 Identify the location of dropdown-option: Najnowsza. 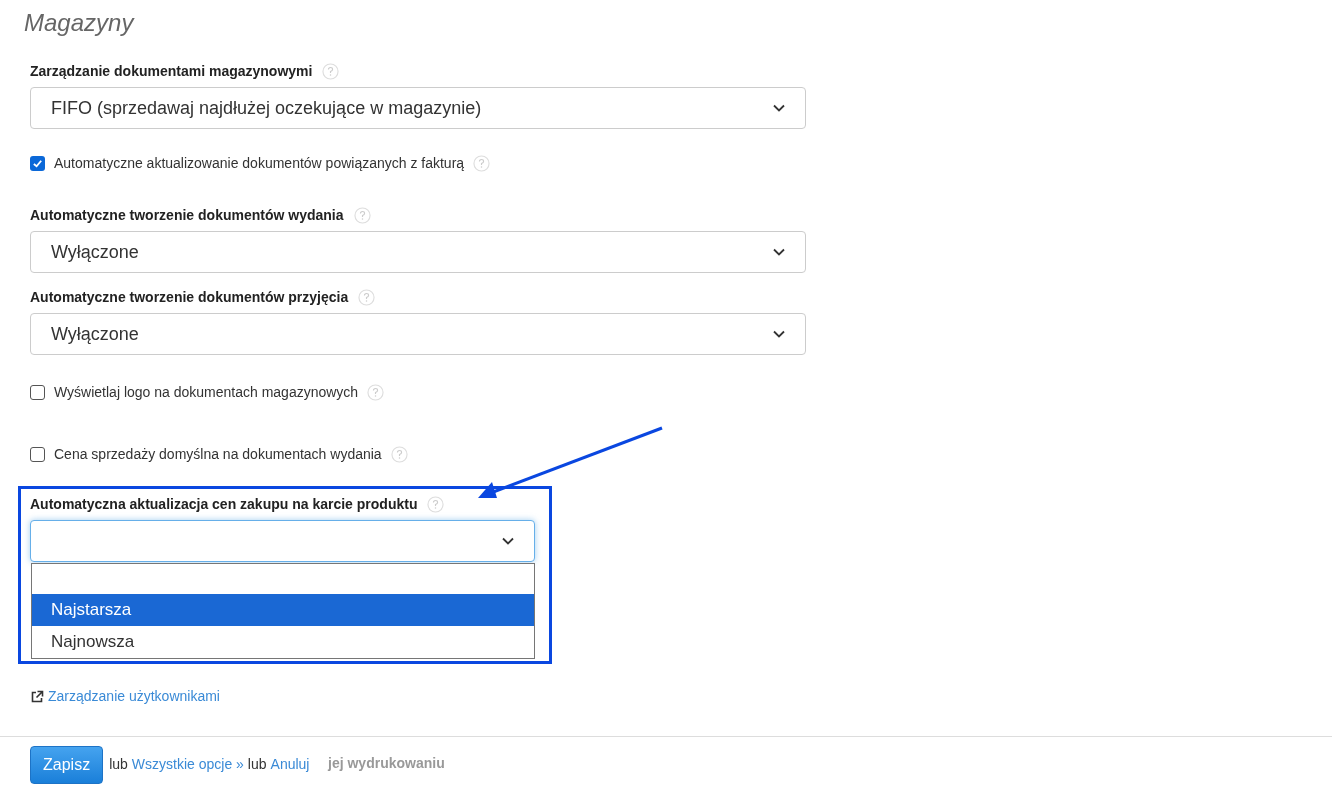
(283, 642).